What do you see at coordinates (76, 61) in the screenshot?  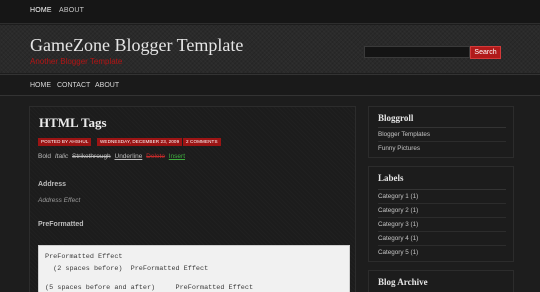 I see `site-description: Another Blogger Template` at bounding box center [76, 61].